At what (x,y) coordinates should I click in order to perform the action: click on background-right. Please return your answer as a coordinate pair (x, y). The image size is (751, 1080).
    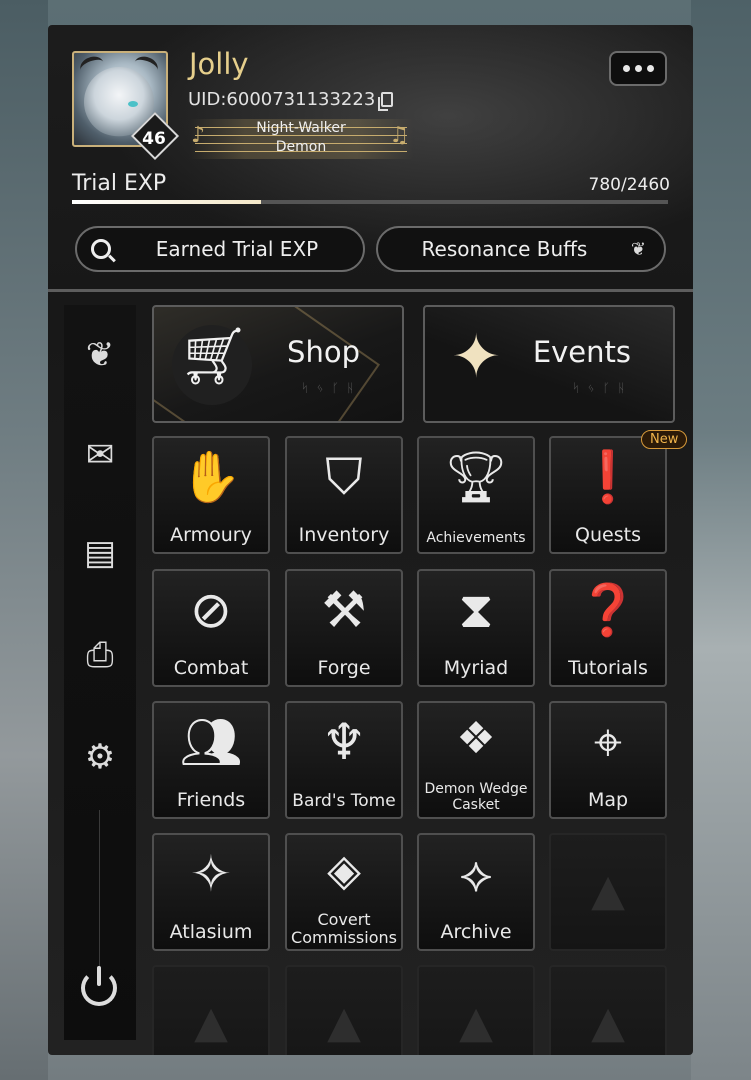
    Looking at the image, I should click on (721, 540).